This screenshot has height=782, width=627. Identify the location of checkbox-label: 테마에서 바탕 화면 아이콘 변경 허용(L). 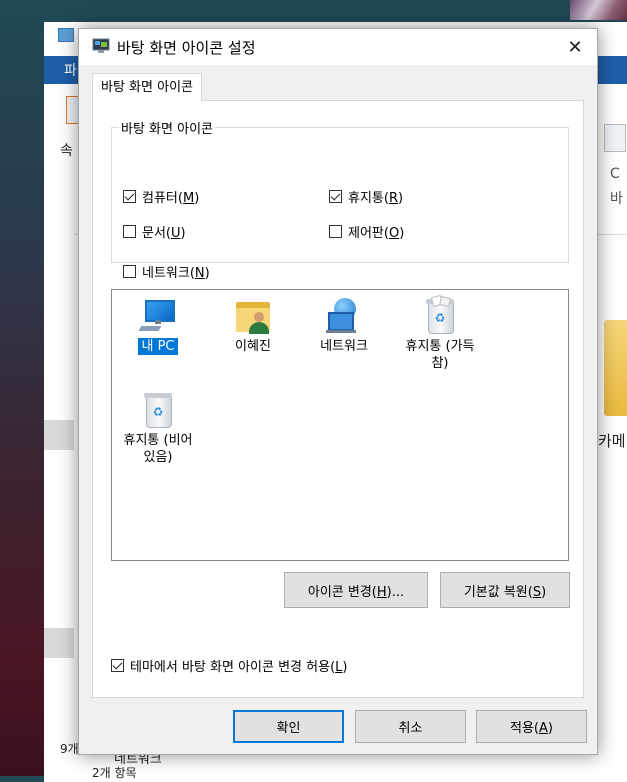
(239, 667).